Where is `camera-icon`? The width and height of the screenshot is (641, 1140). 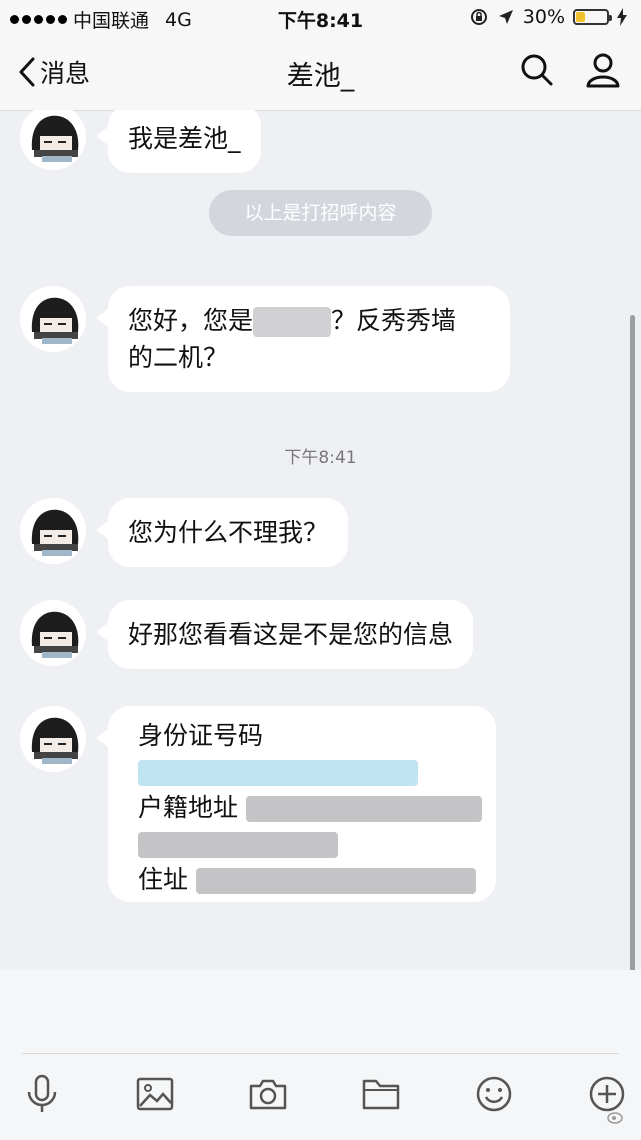 camera-icon is located at coordinates (268, 1094).